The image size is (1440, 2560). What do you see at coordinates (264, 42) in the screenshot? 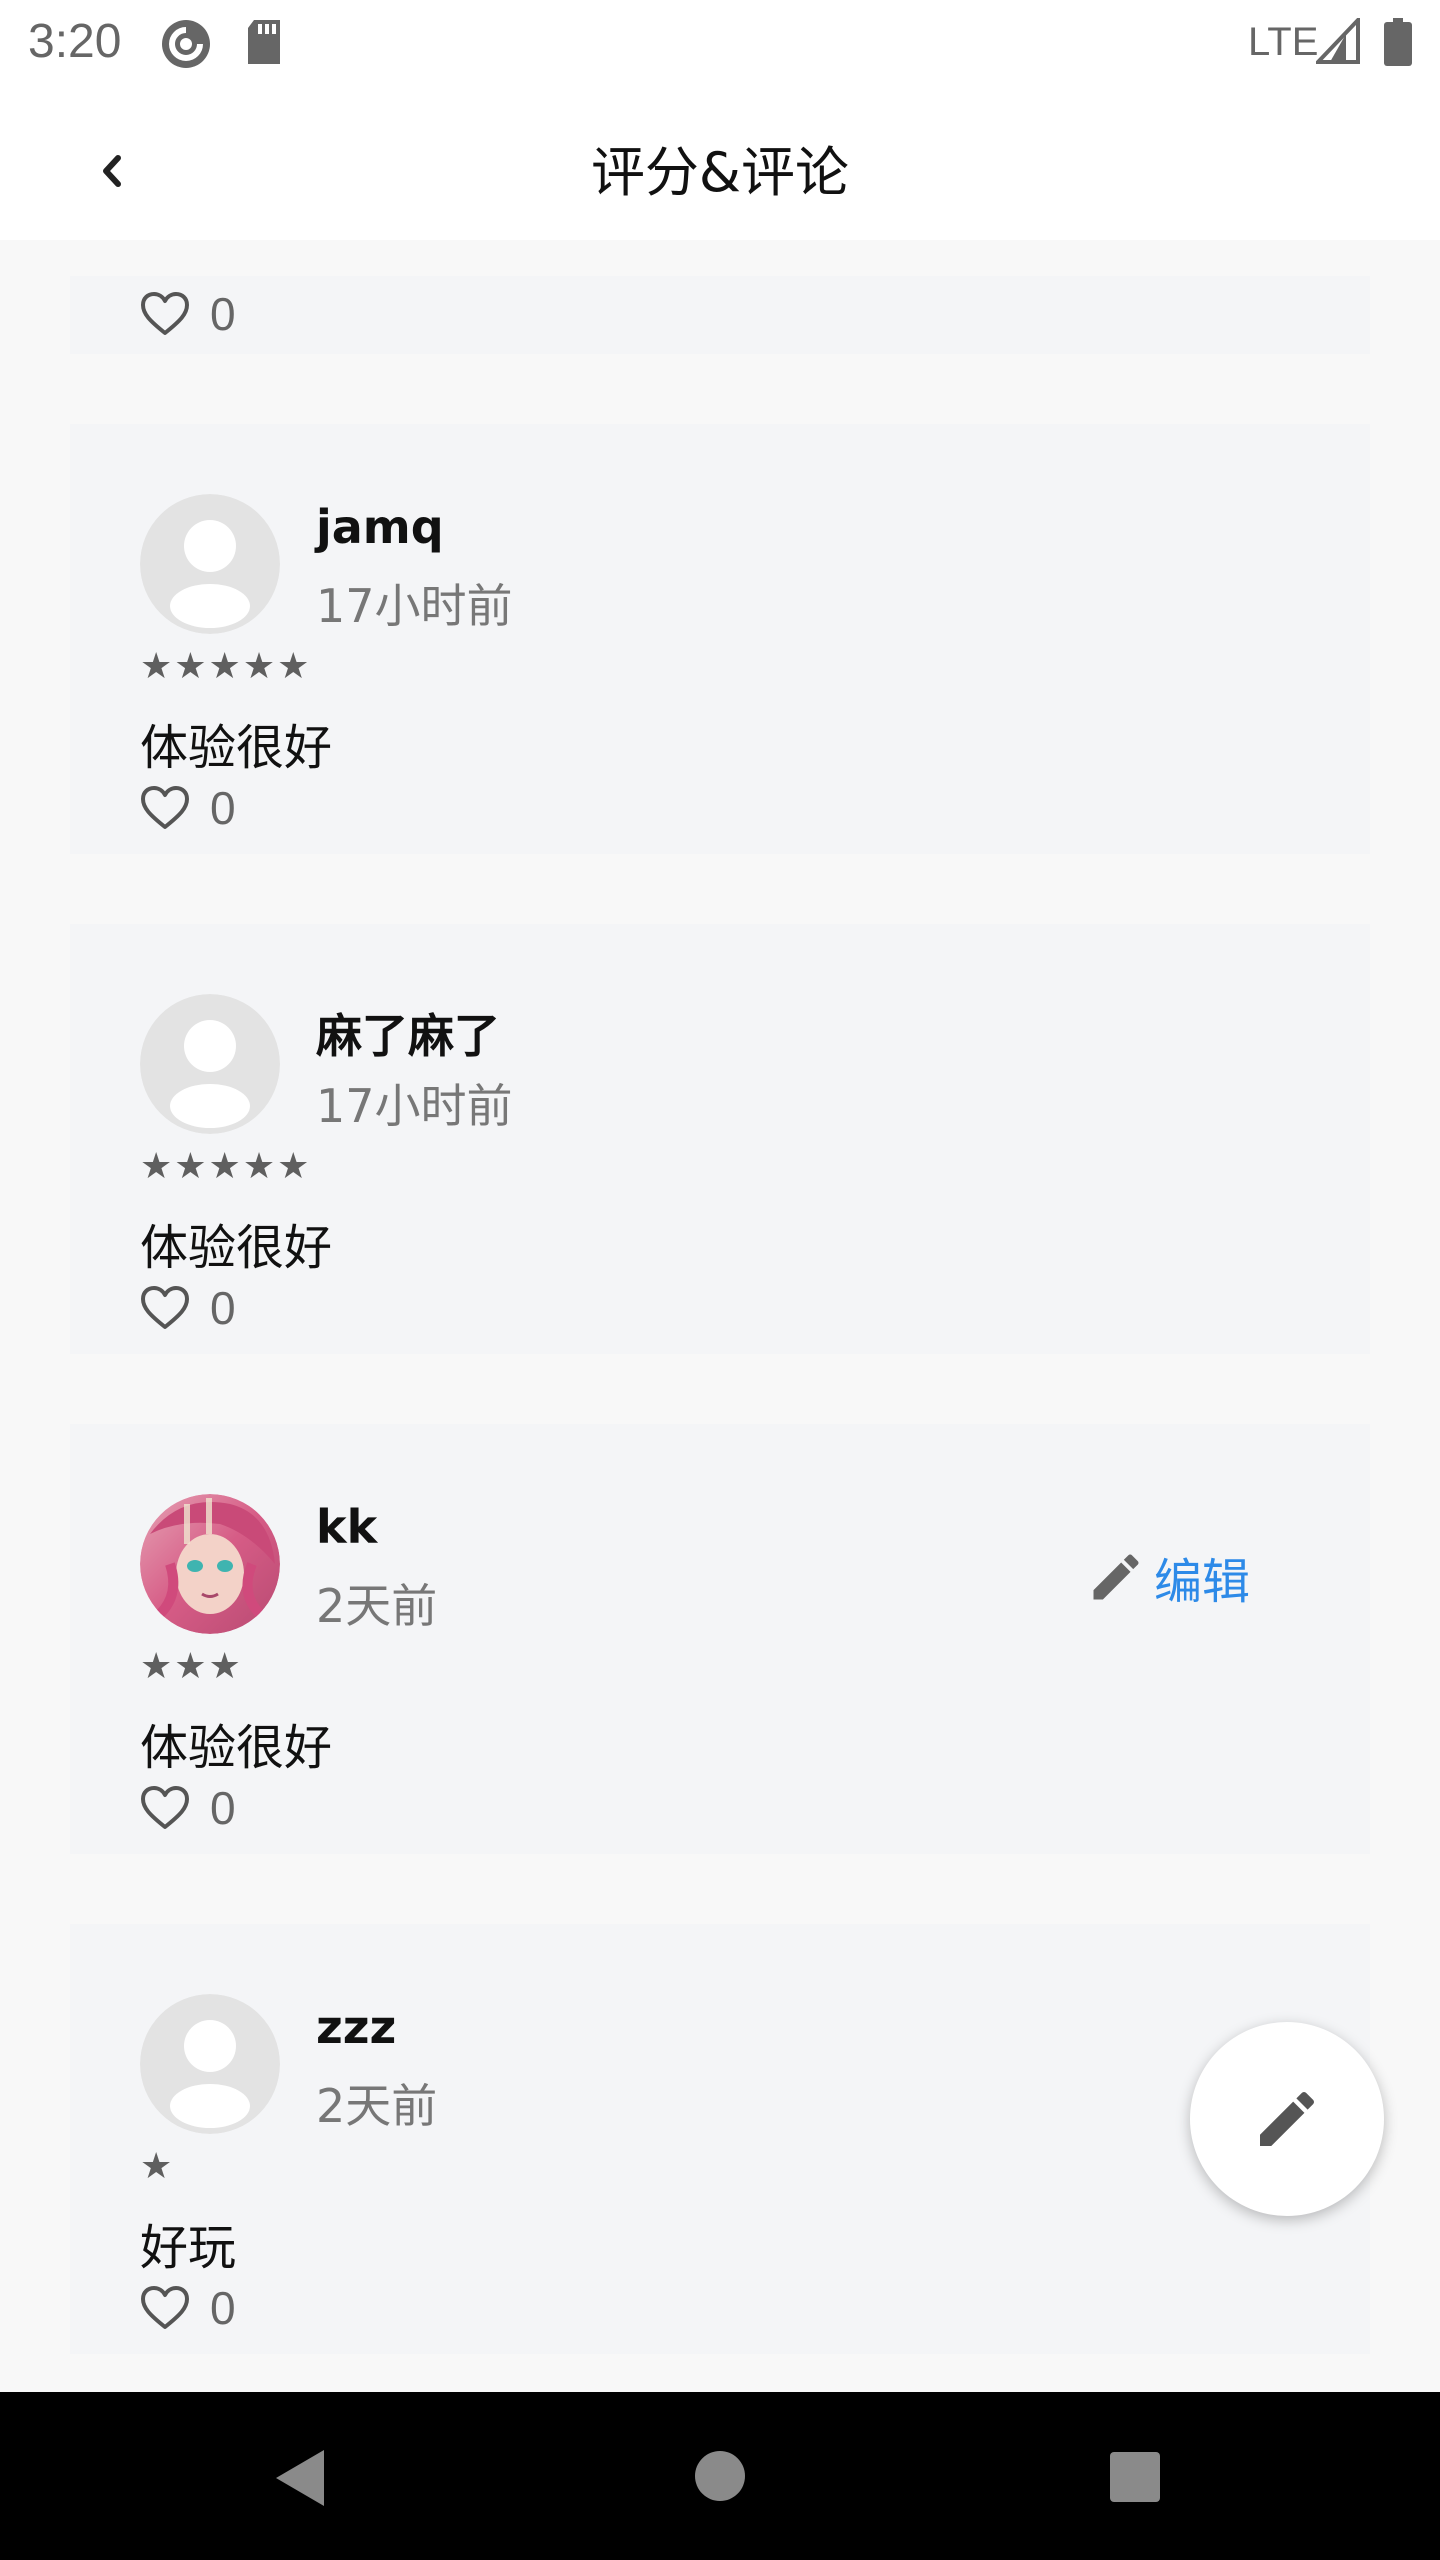
I see `sd-card-icon` at bounding box center [264, 42].